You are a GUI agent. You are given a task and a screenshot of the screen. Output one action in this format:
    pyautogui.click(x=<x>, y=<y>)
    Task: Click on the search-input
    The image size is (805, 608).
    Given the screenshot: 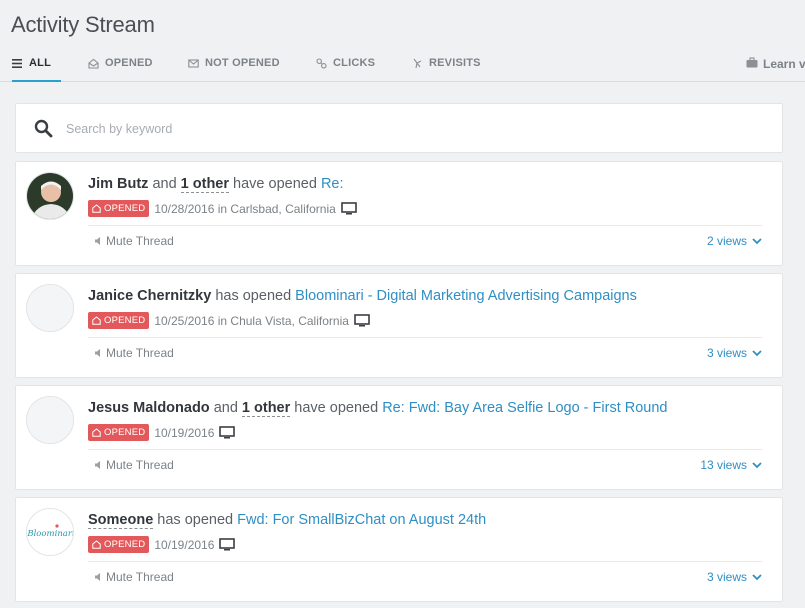 What is the action you would take?
    pyautogui.click(x=366, y=129)
    